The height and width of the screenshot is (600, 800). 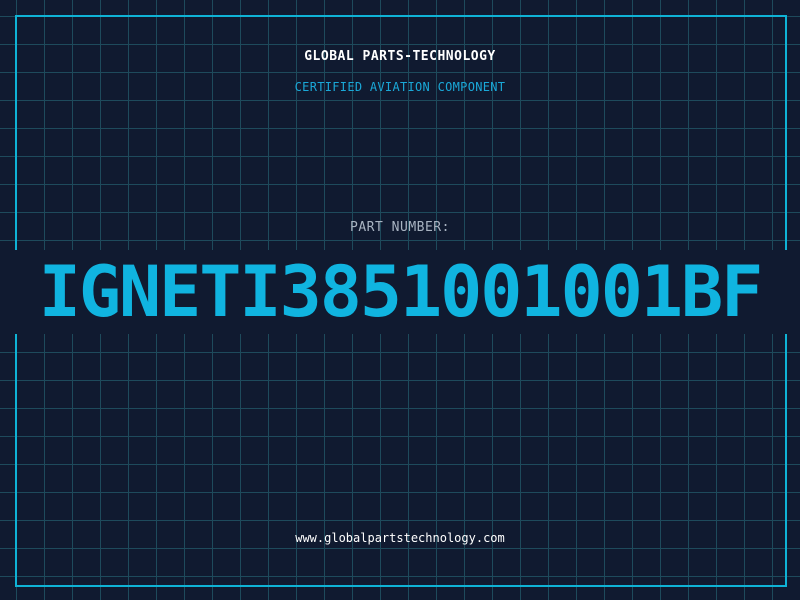 I want to click on part-number-value: IGNETI3851001001BF, so click(x=401, y=292).